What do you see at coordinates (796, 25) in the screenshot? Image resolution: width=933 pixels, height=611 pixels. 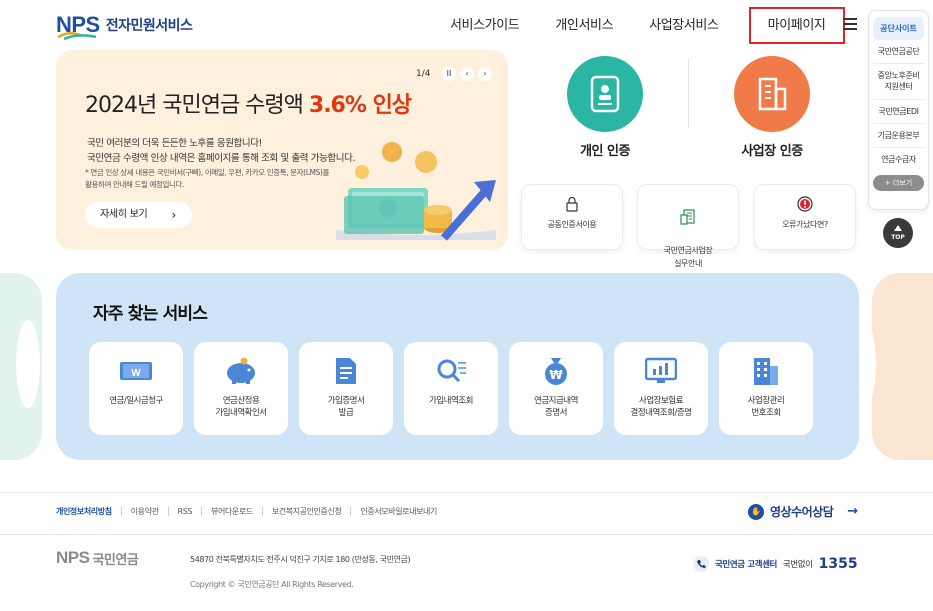 I see `nav-mypage: 마이페이지` at bounding box center [796, 25].